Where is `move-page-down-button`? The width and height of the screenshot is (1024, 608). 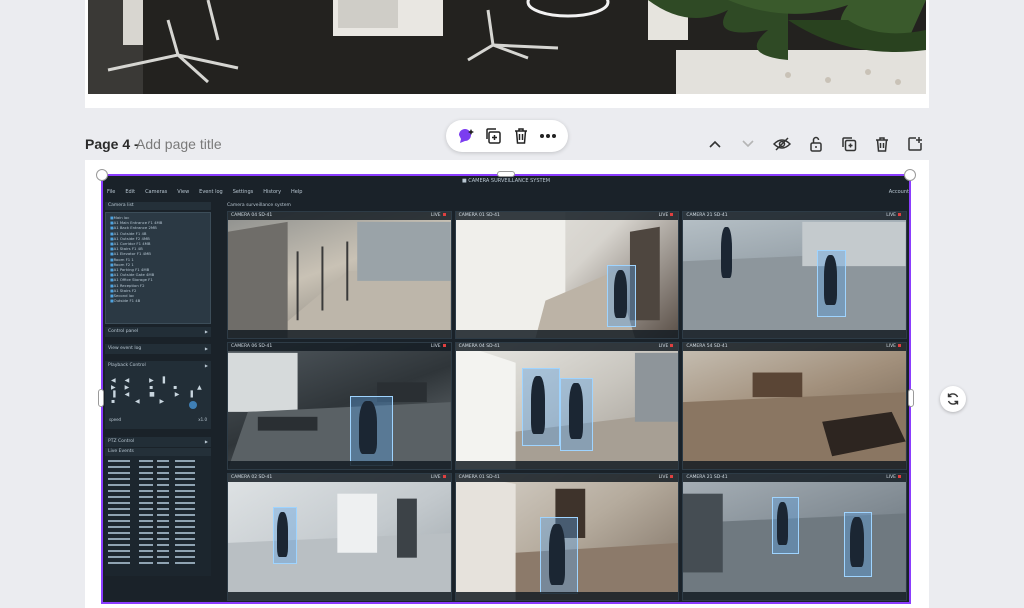 move-page-down-button is located at coordinates (748, 144).